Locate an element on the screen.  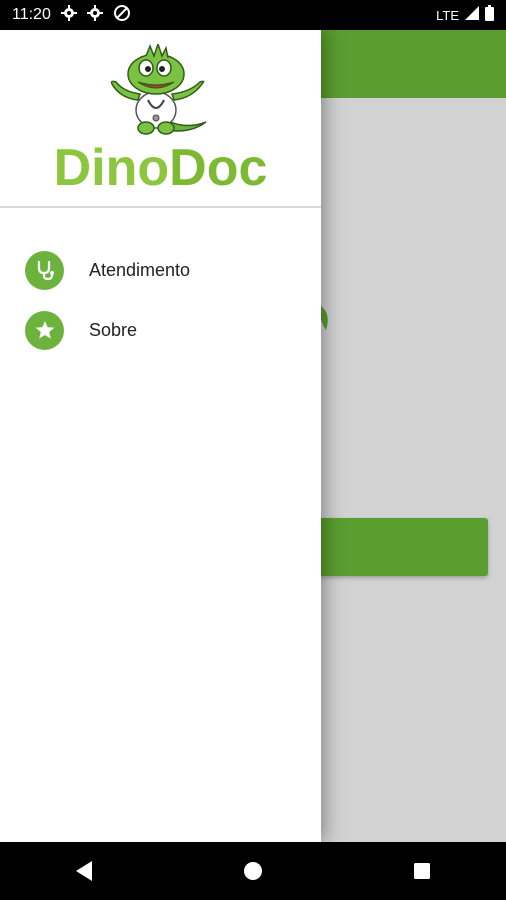
data-saver-icon is located at coordinates (122, 15).